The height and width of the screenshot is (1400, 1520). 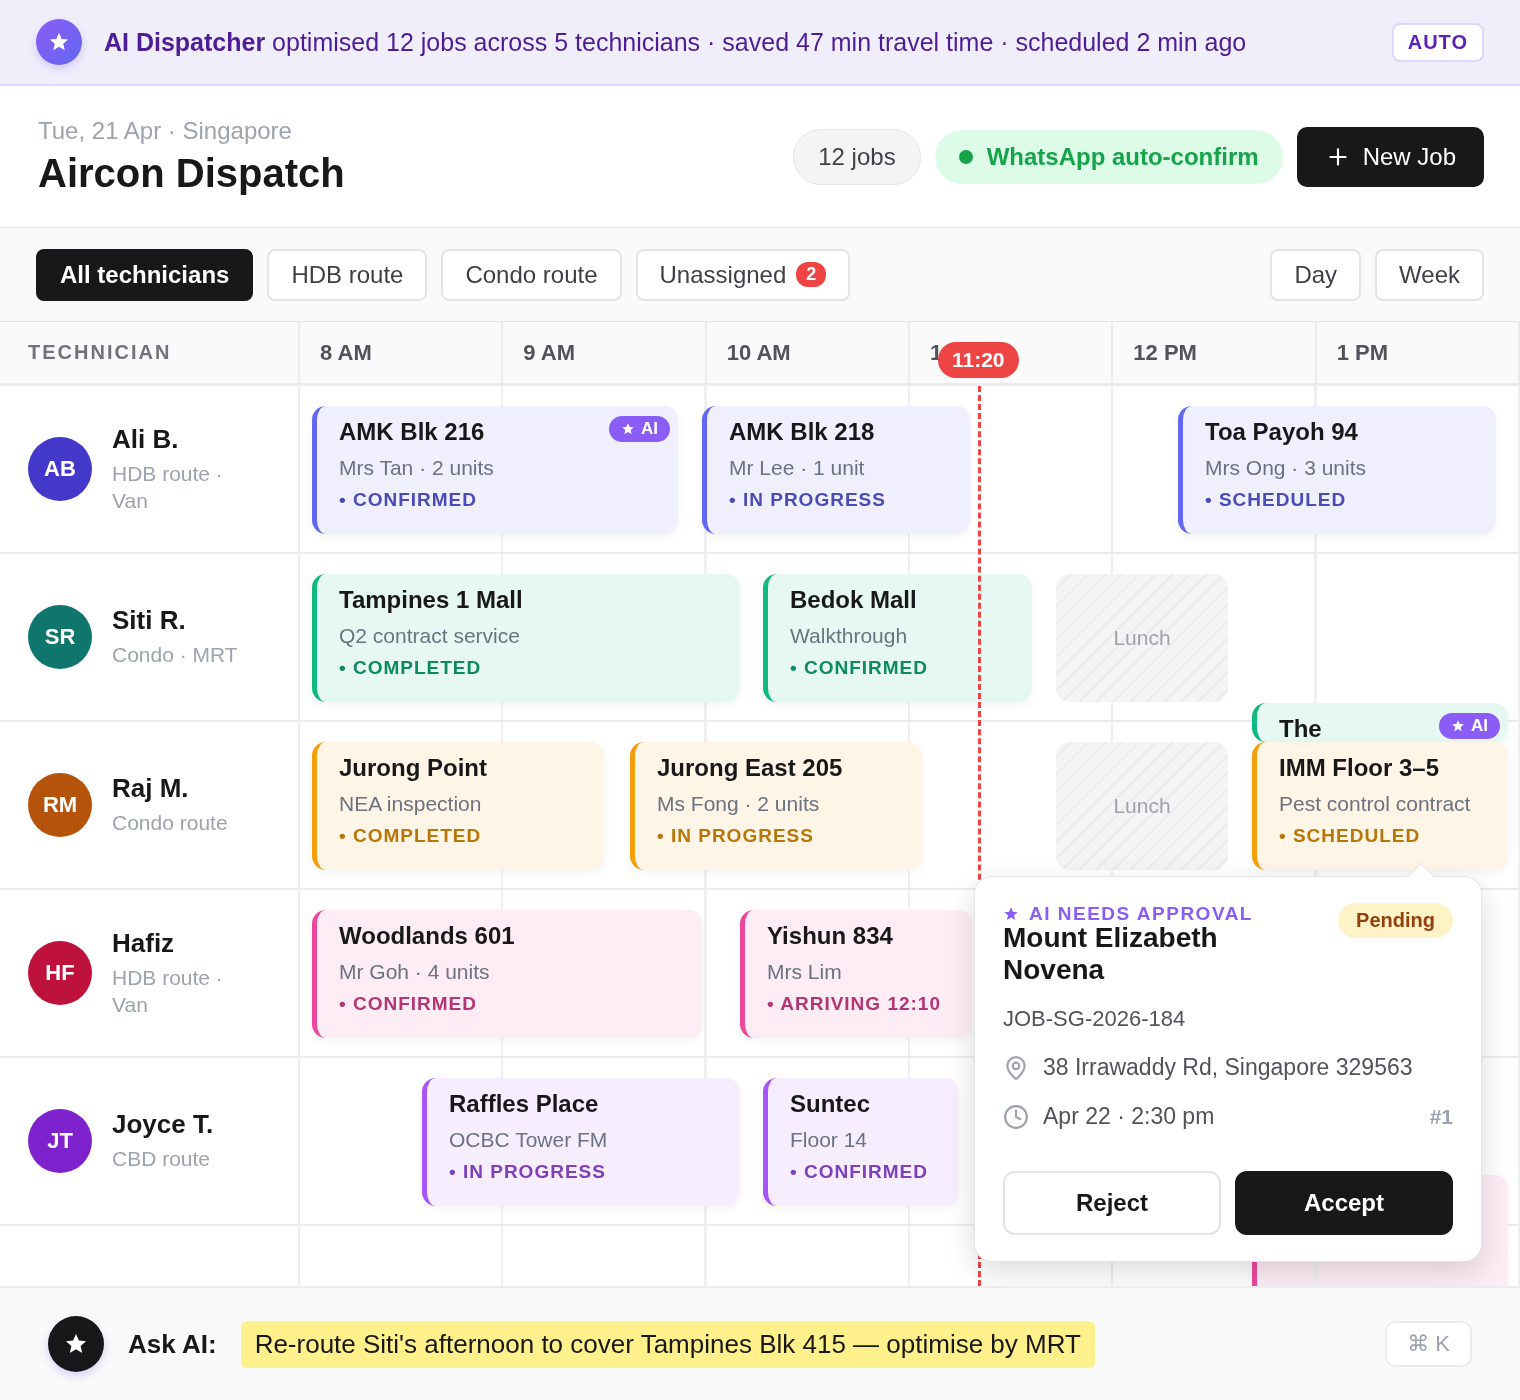 I want to click on avatar: HF, so click(x=60, y=973).